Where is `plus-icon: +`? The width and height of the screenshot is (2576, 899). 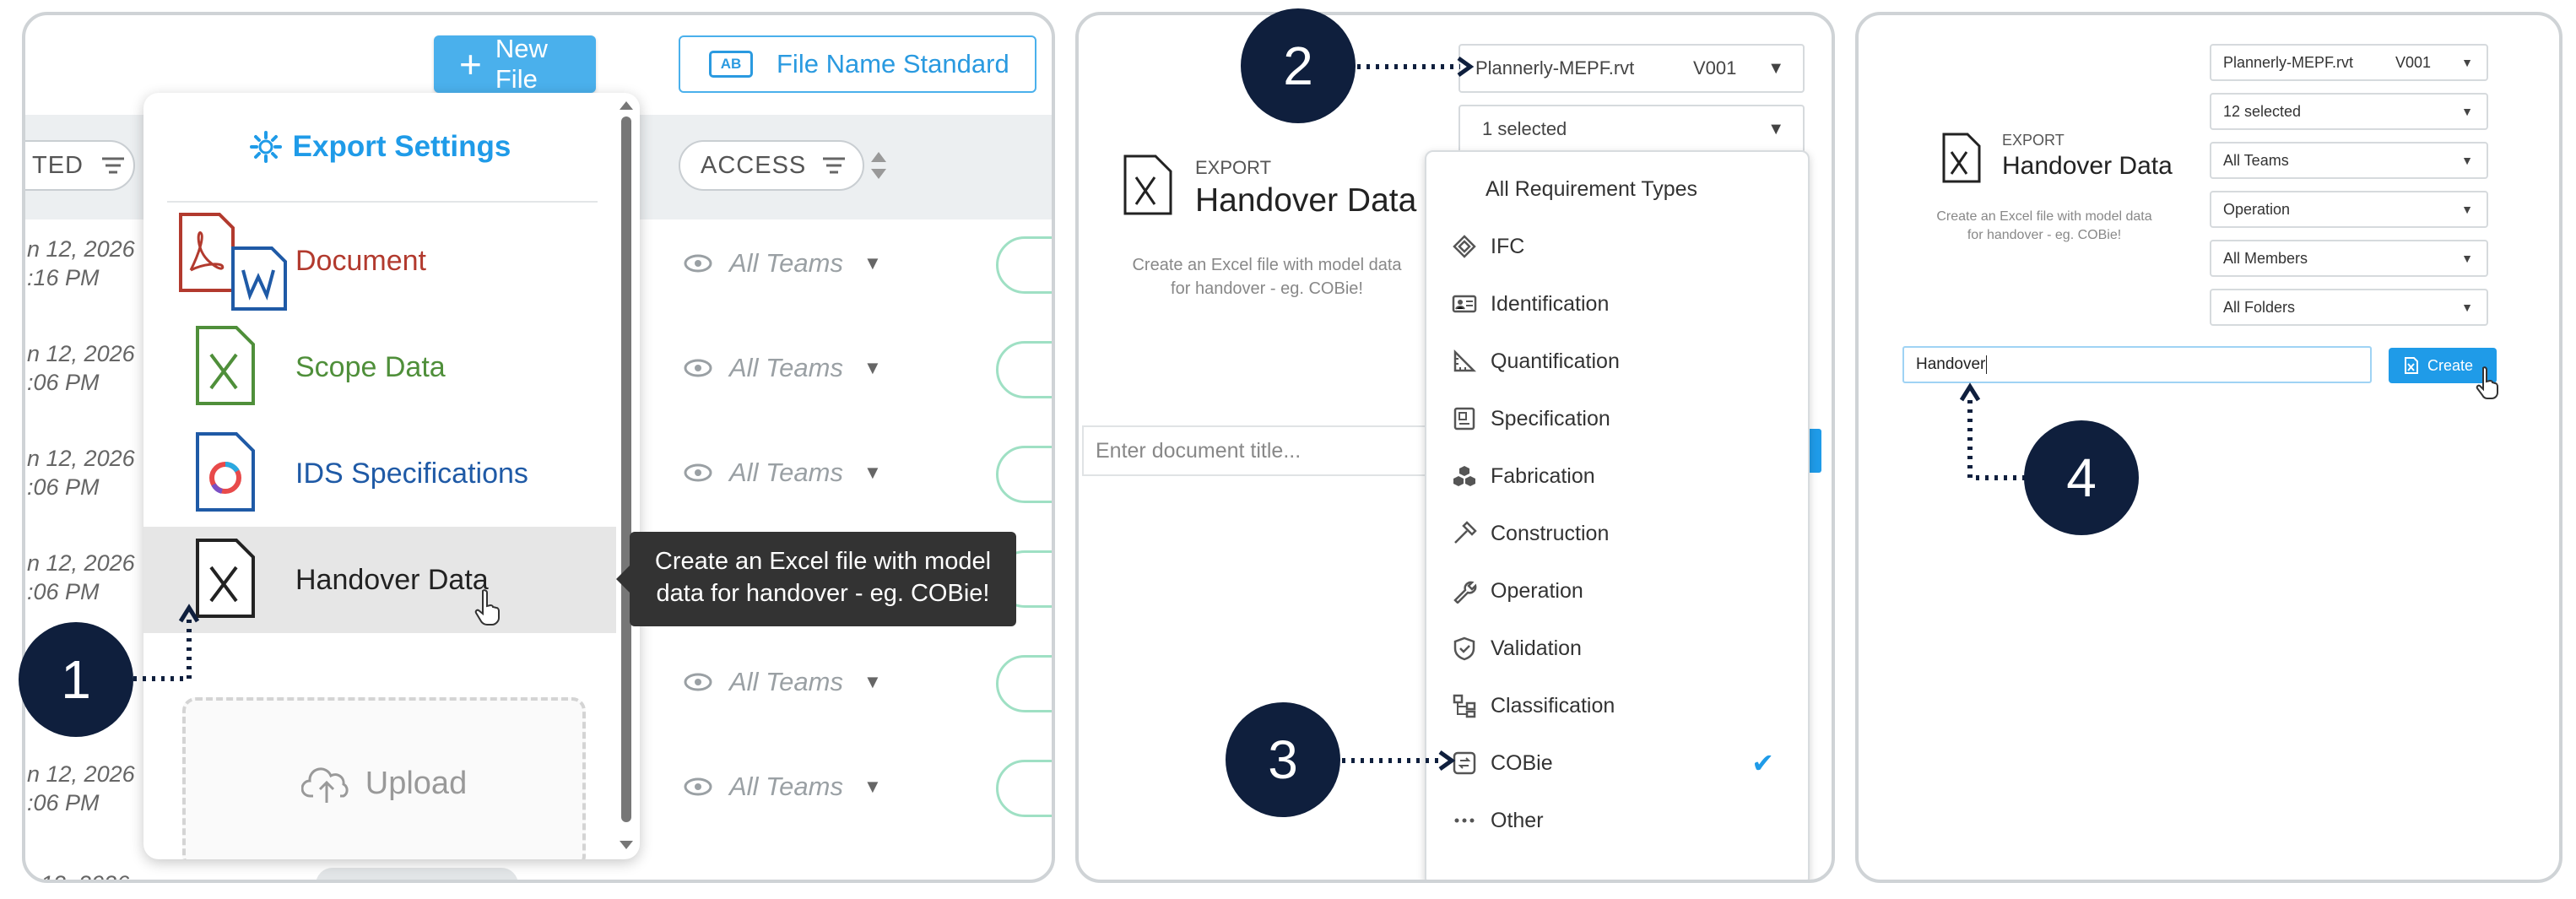 plus-icon: + is located at coordinates (471, 64).